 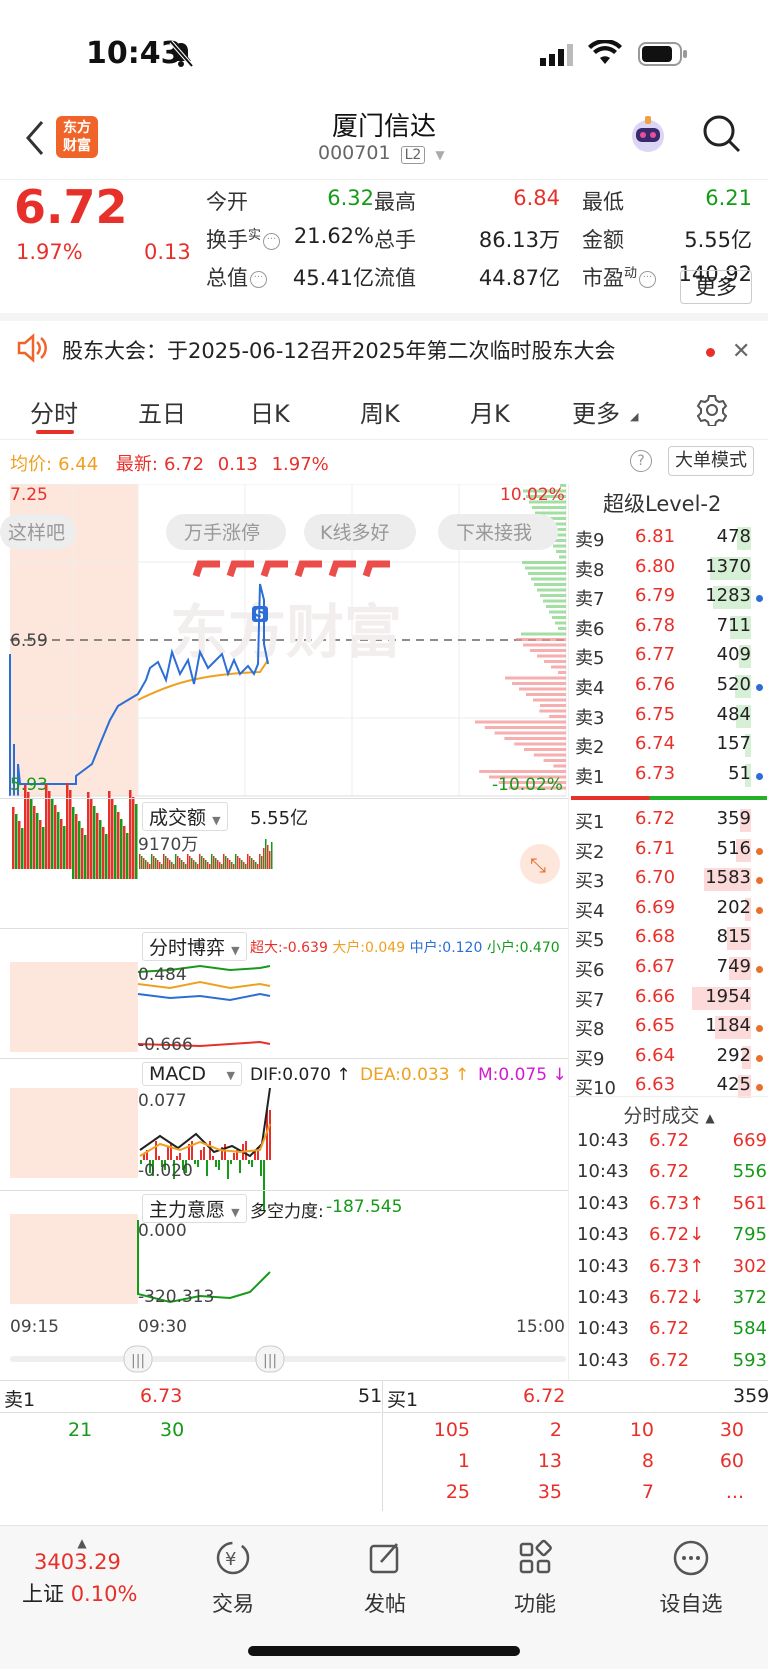 What do you see at coordinates (670, 775) in the screenshot?
I see `book-row: 卖1 6.73 51` at bounding box center [670, 775].